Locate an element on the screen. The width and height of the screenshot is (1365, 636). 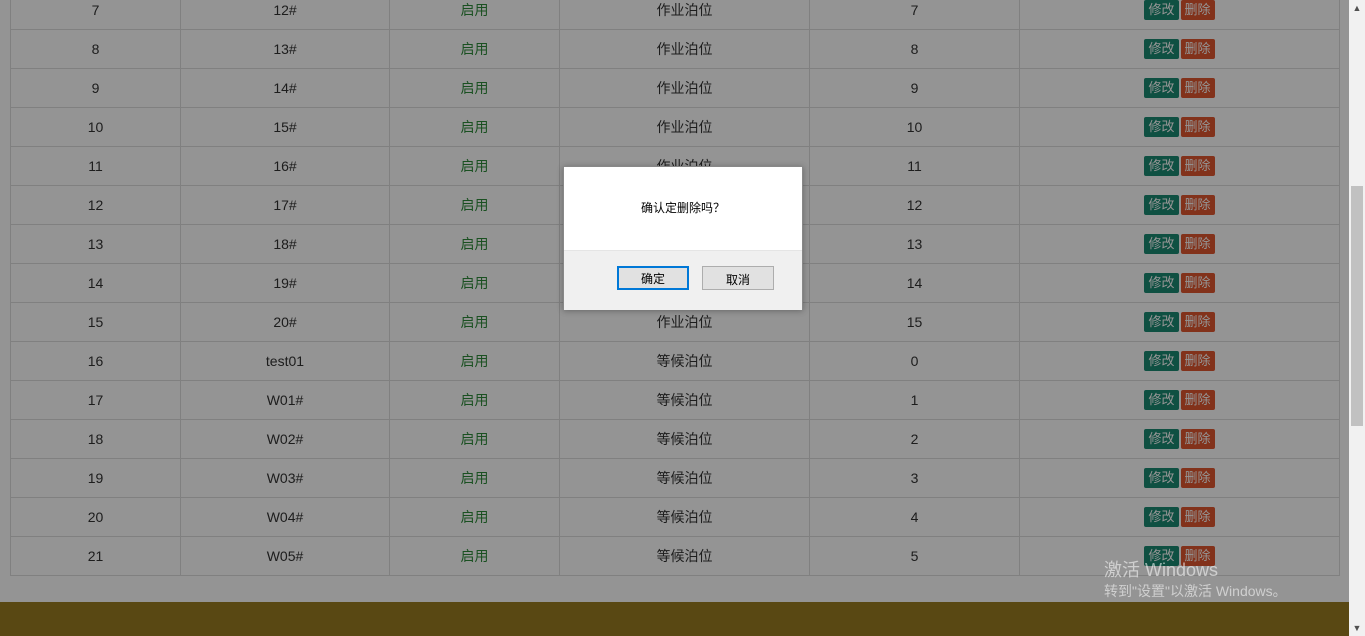
confirm-ok-button: 确定 is located at coordinates (653, 278).